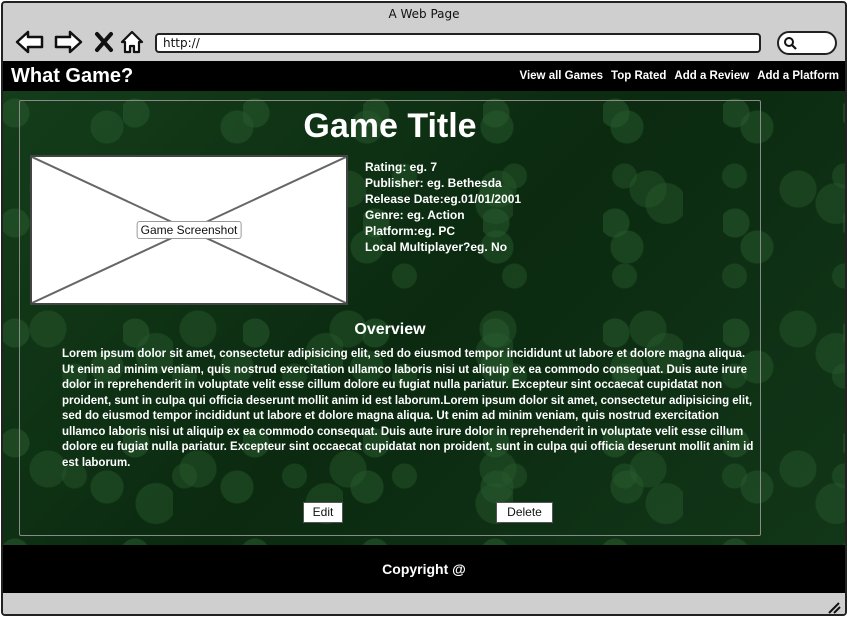 The height and width of the screenshot is (617, 848). What do you see at coordinates (798, 76) in the screenshot?
I see `nav-add-platform: Add a Platform` at bounding box center [798, 76].